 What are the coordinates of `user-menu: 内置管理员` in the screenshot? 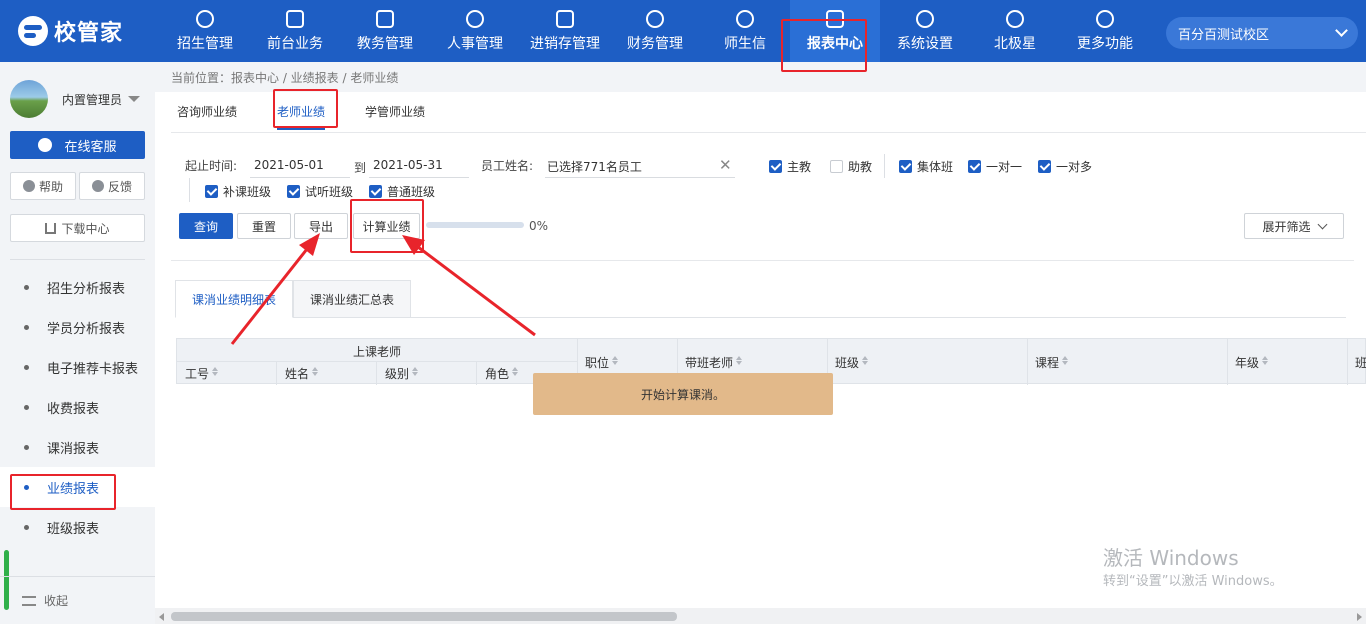 It's located at (75, 99).